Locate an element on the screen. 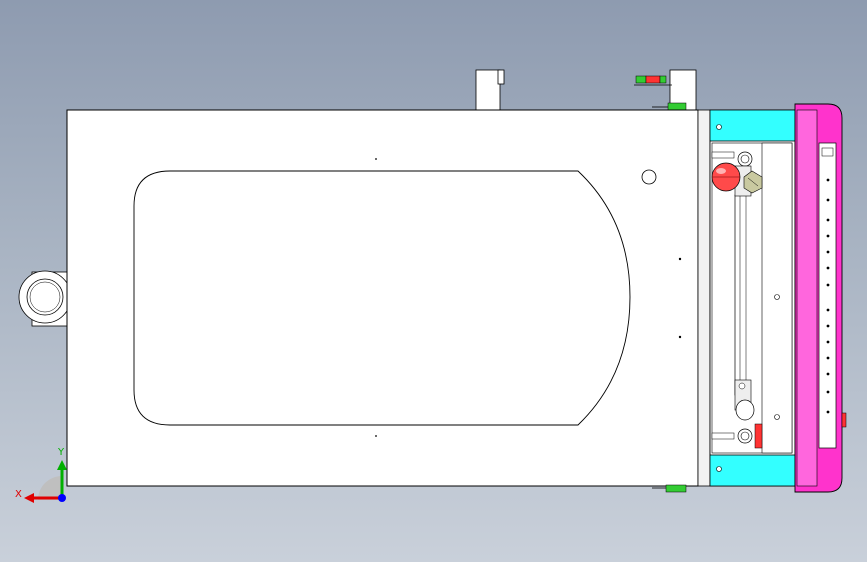 The width and height of the screenshot is (867, 562). coordinate-triad: X Y is located at coordinates (41, 475).